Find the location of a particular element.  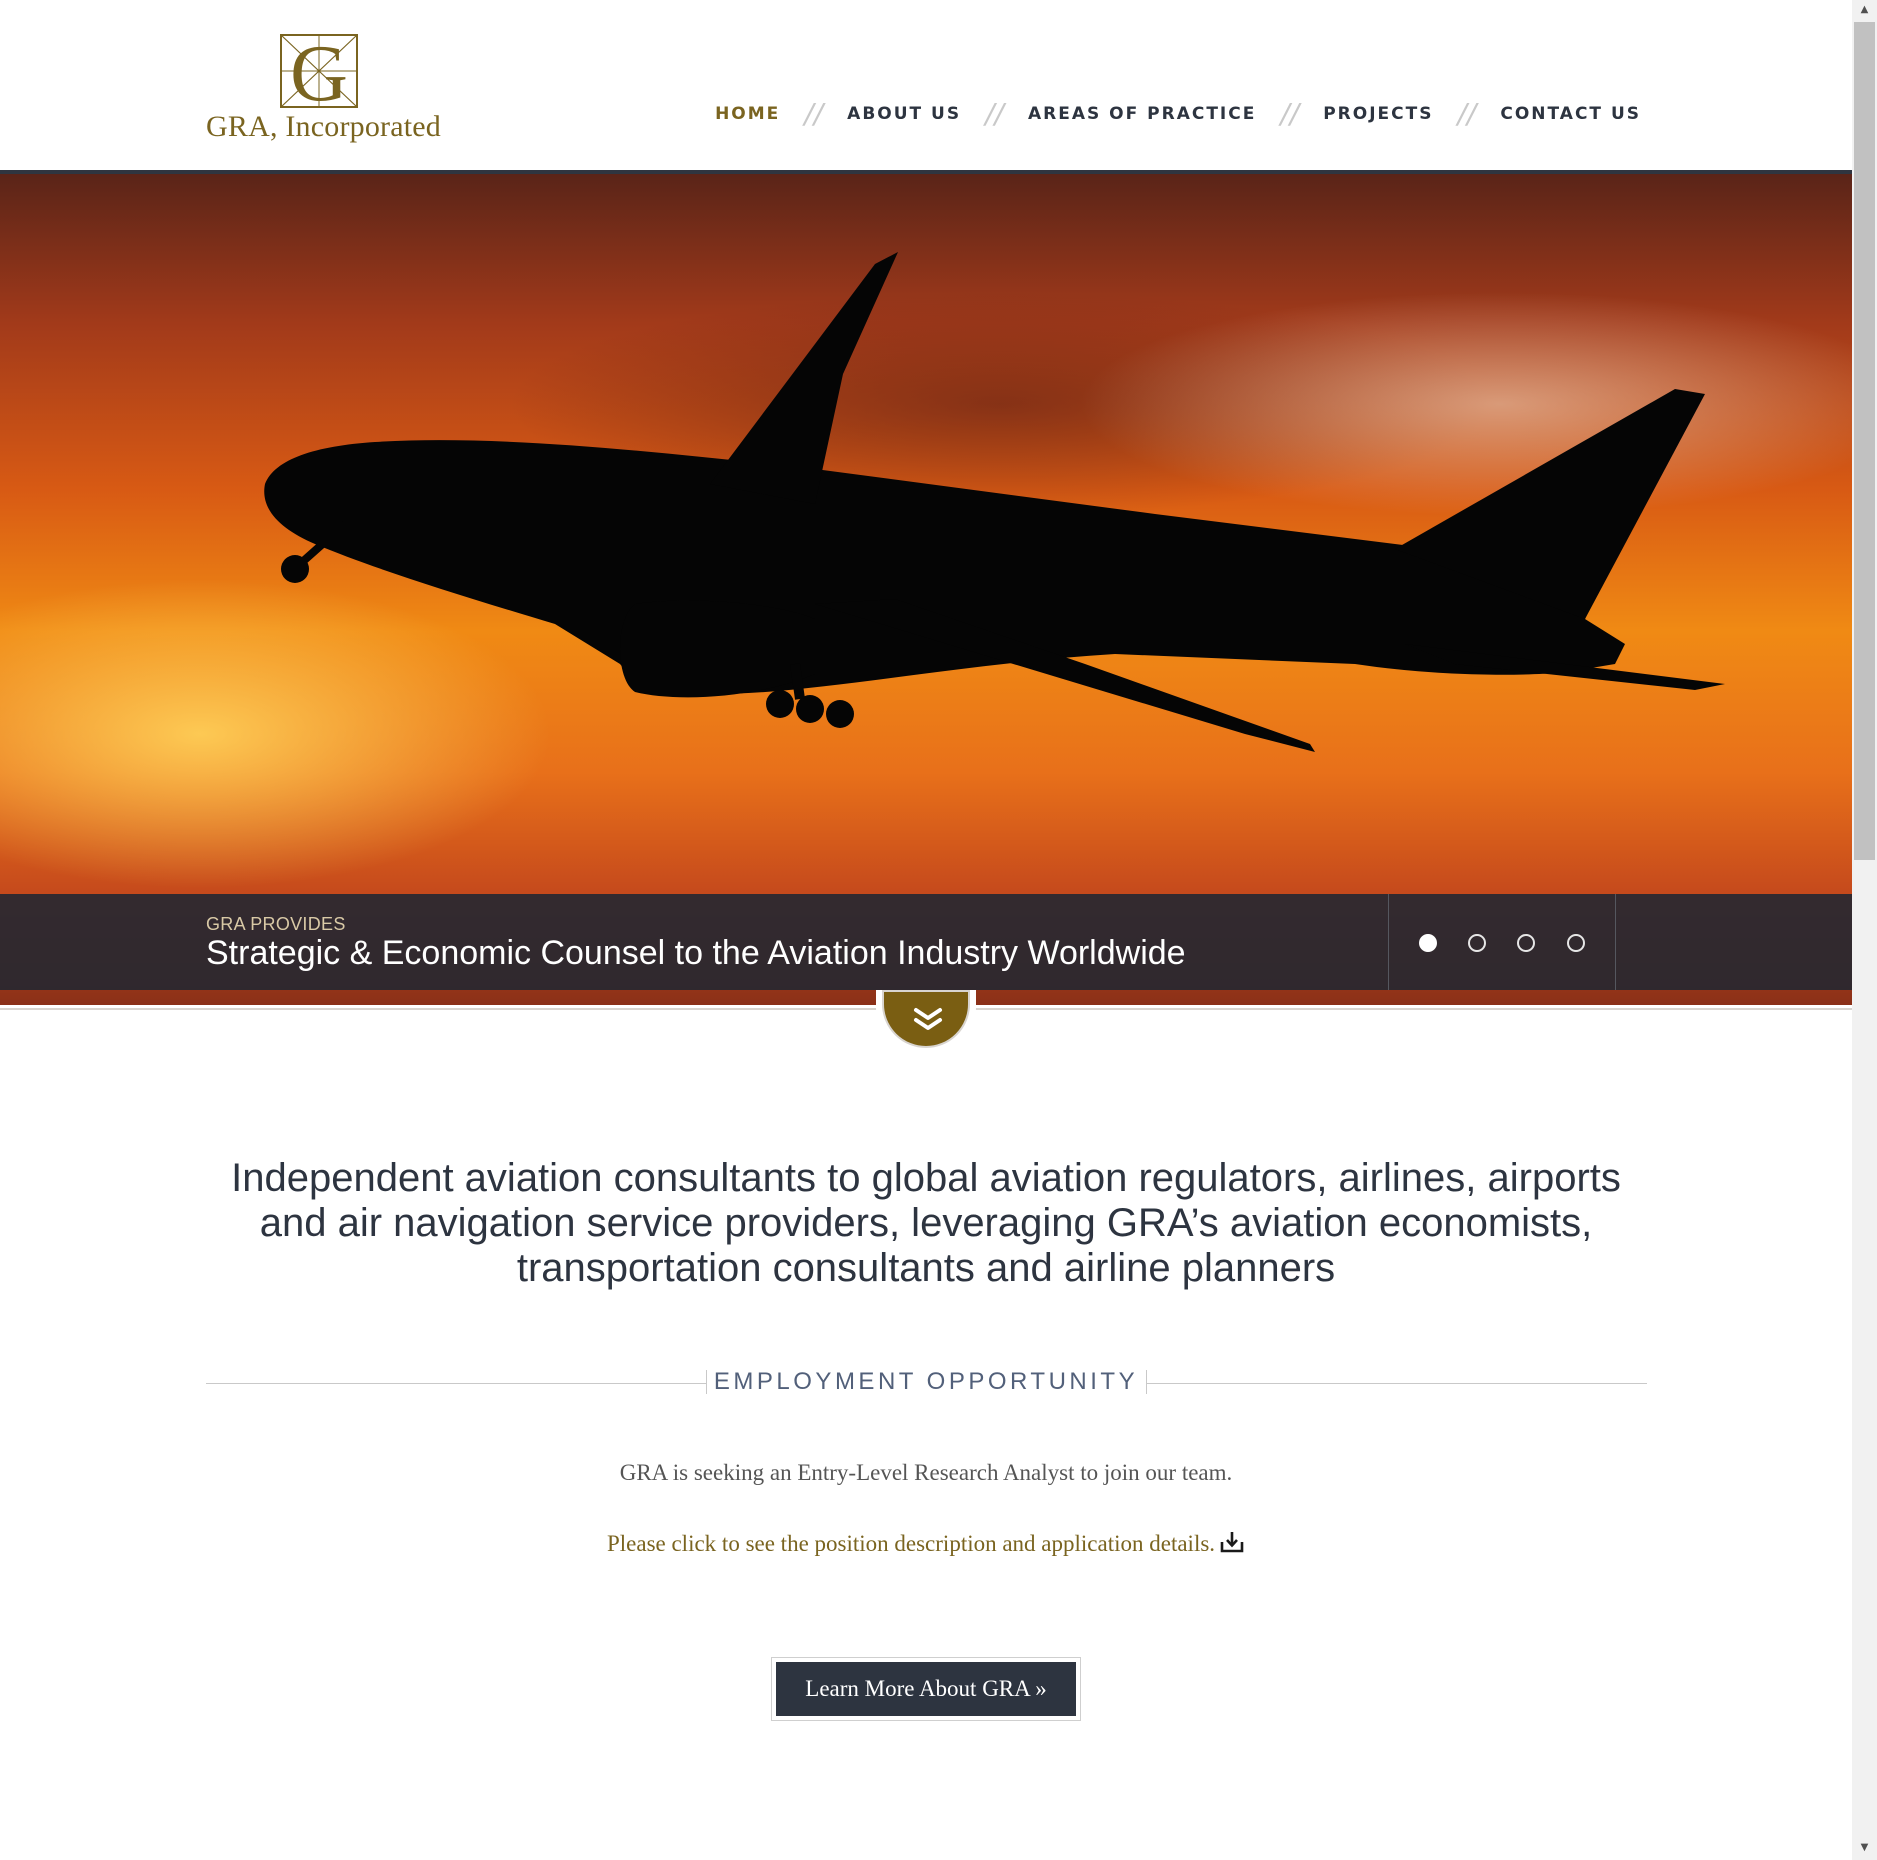

hero-caption-kicker: GRA PROVIDES is located at coordinates (276, 924).